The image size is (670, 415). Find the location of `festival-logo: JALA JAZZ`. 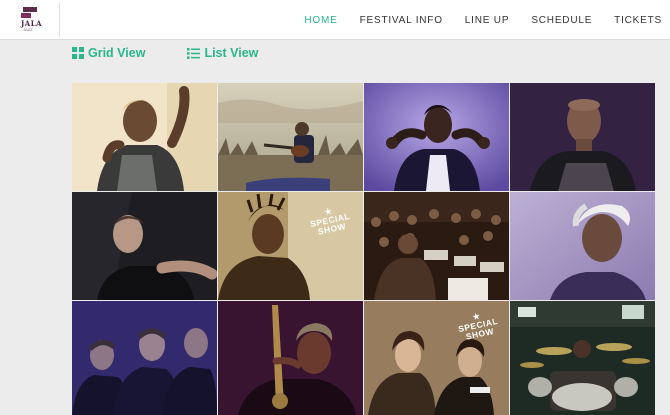

festival-logo: JALA JAZZ is located at coordinates (34, 20).